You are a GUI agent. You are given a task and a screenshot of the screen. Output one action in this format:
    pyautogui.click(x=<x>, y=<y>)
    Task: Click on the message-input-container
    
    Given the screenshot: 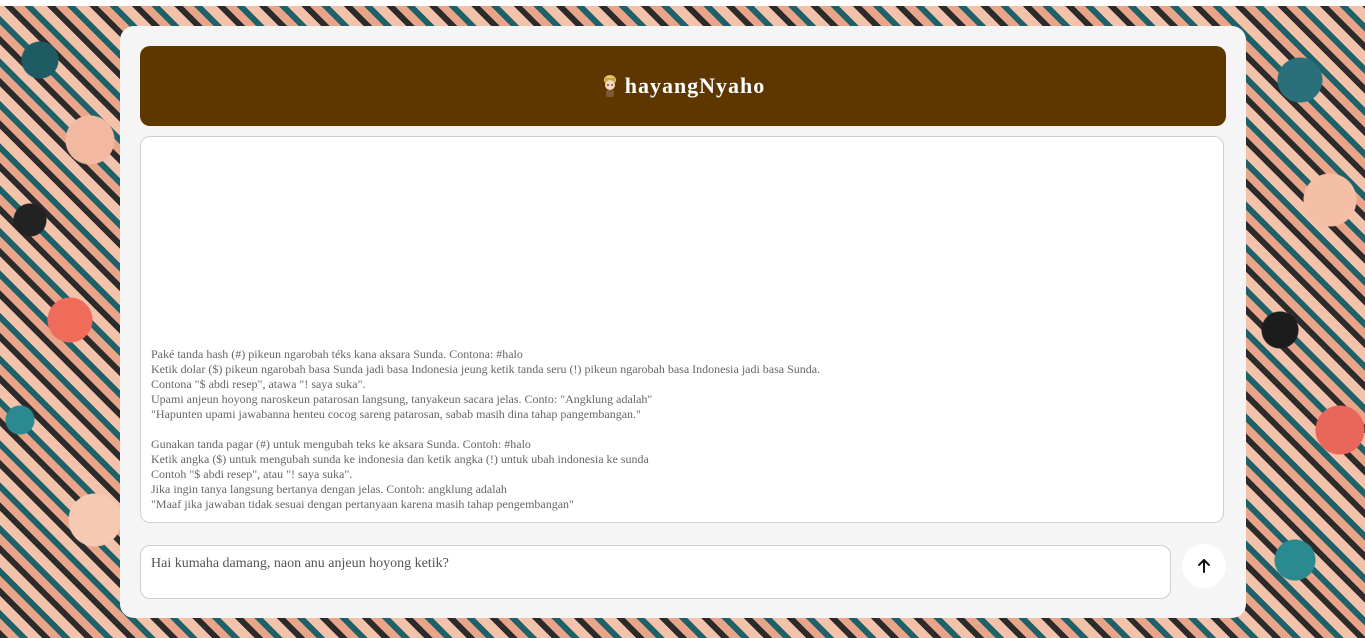 What is the action you would take?
    pyautogui.click(x=655, y=572)
    